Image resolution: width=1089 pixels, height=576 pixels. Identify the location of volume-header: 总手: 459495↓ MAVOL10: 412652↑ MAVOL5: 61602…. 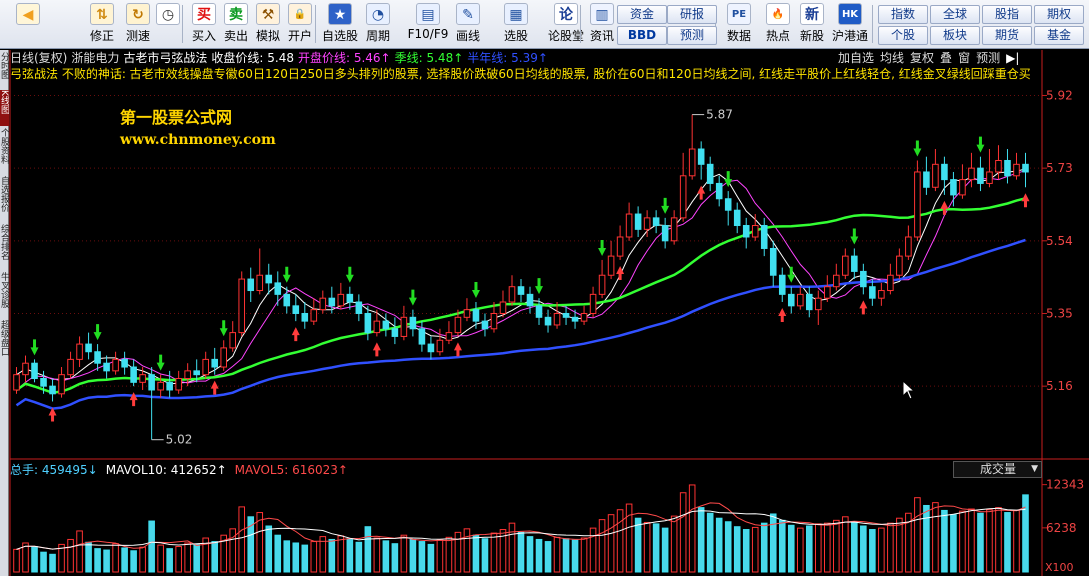
(480, 470).